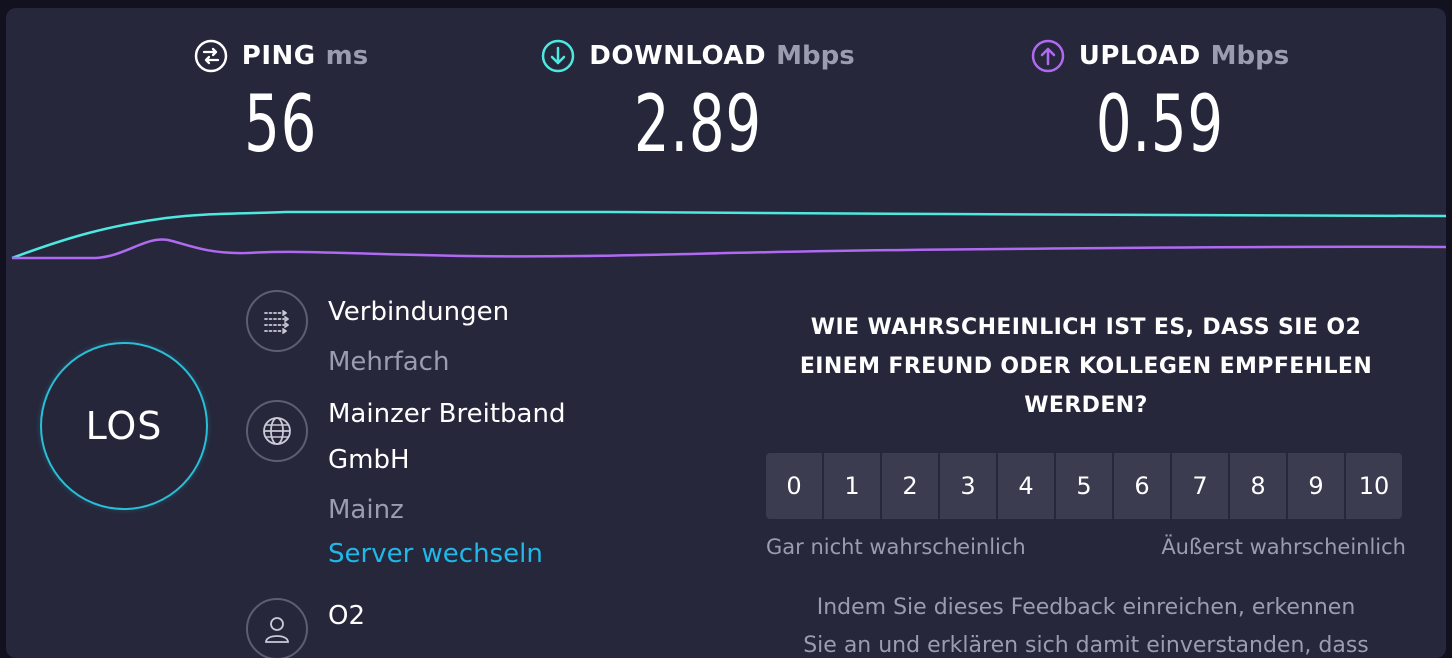 The width and height of the screenshot is (1452, 658). Describe the element at coordinates (852, 486) in the screenshot. I see `rating-button-1: 1` at that location.